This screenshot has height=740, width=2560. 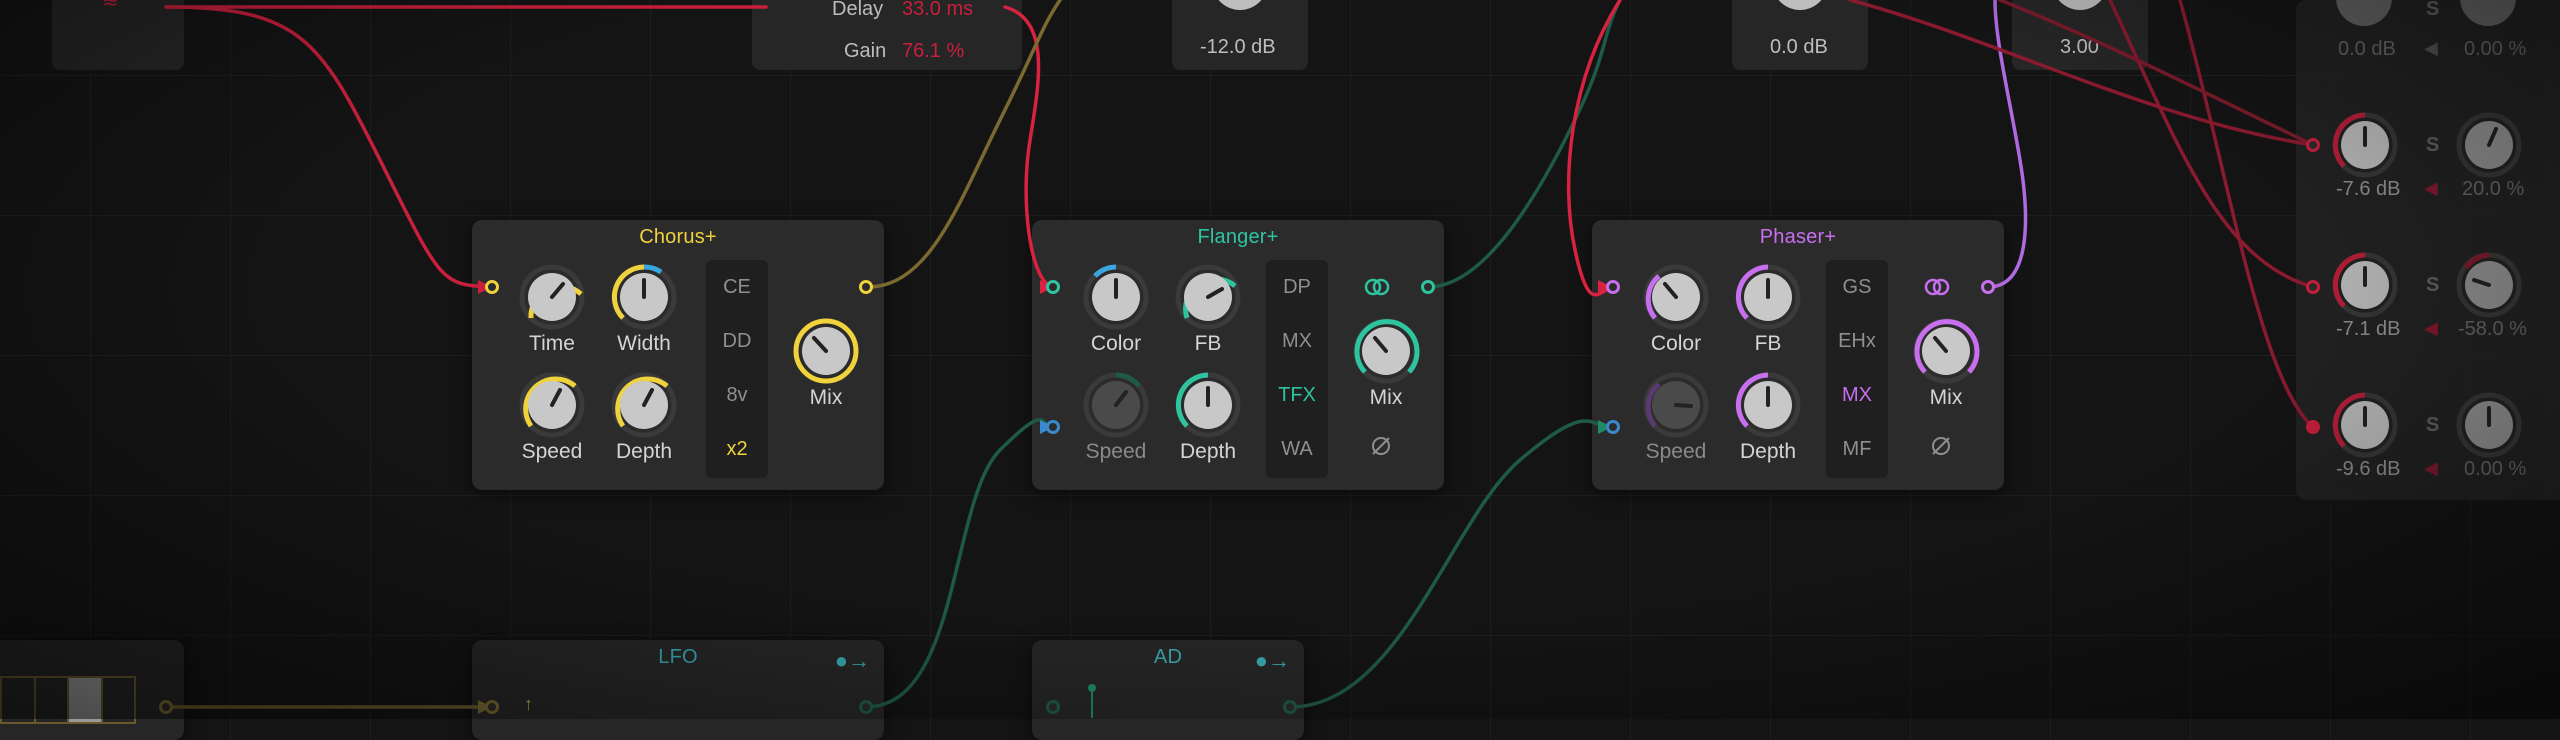 What do you see at coordinates (2495, 49) in the screenshot?
I see `mixer-pan-value: 0.00 %` at bounding box center [2495, 49].